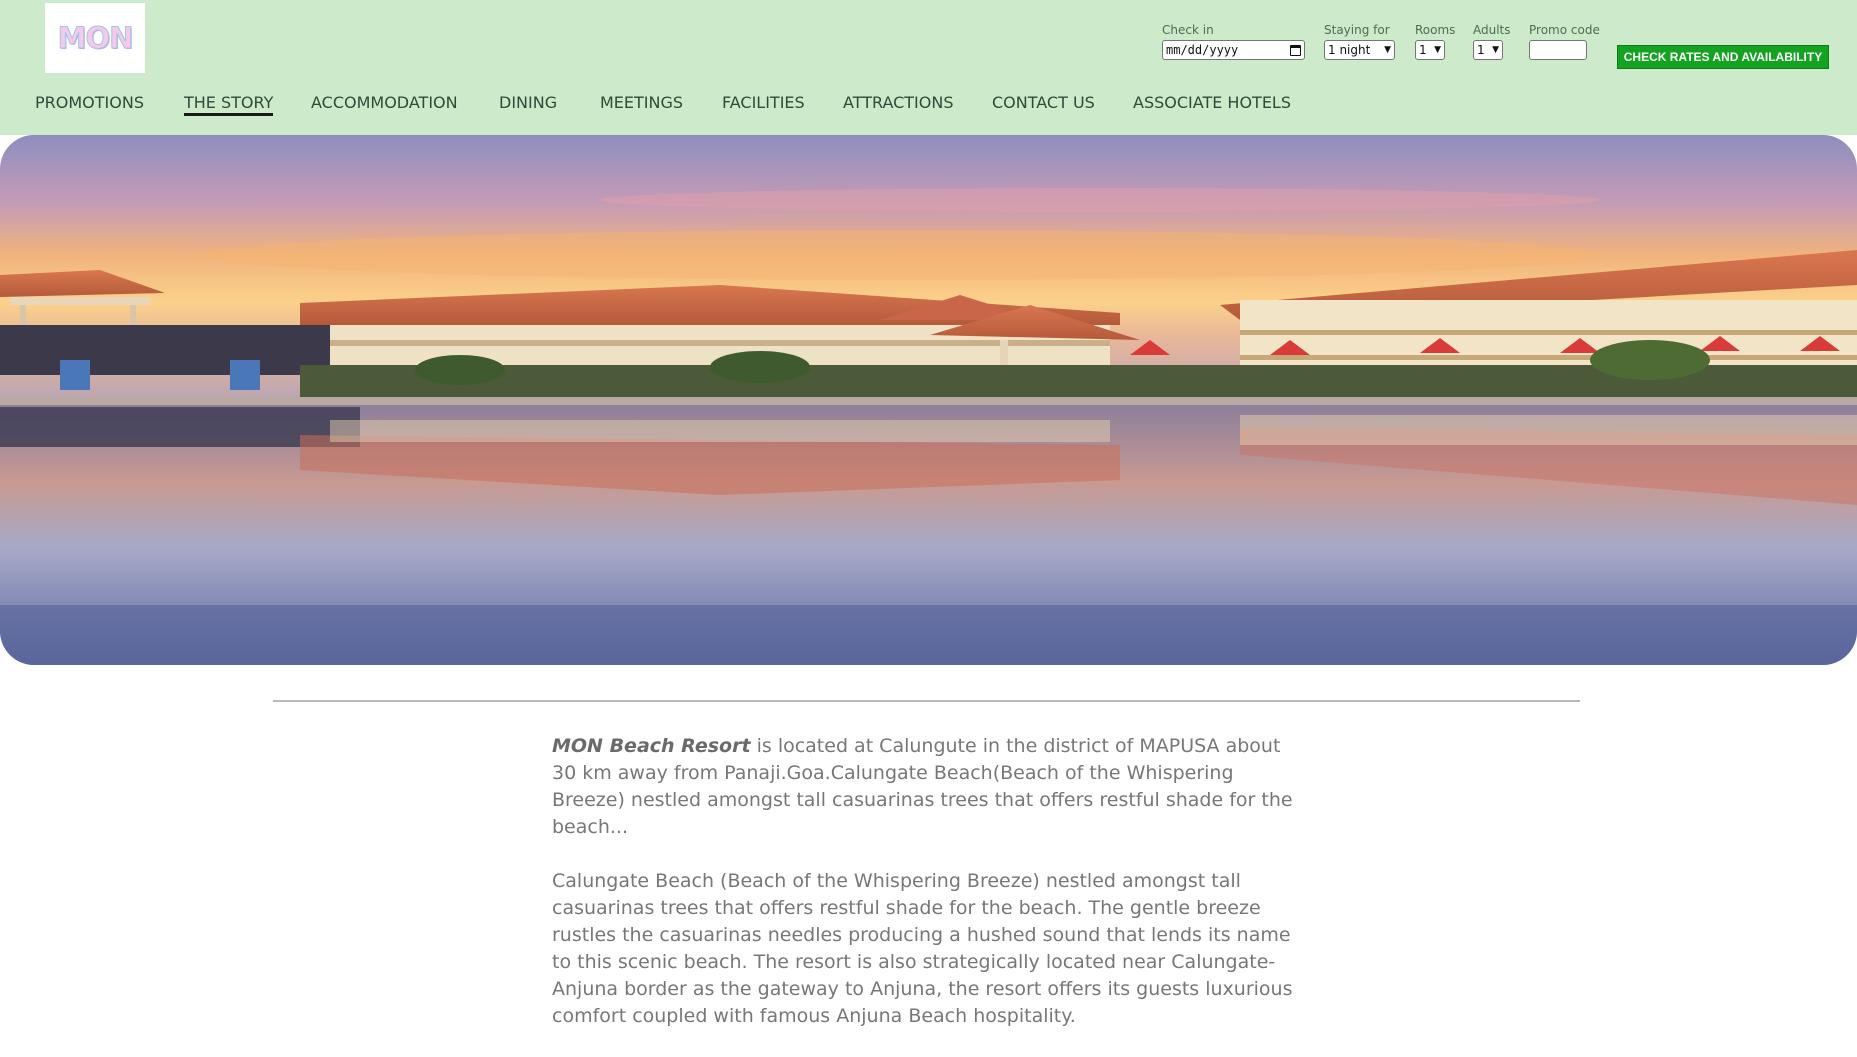  I want to click on promo-label: Promo code, so click(1564, 30).